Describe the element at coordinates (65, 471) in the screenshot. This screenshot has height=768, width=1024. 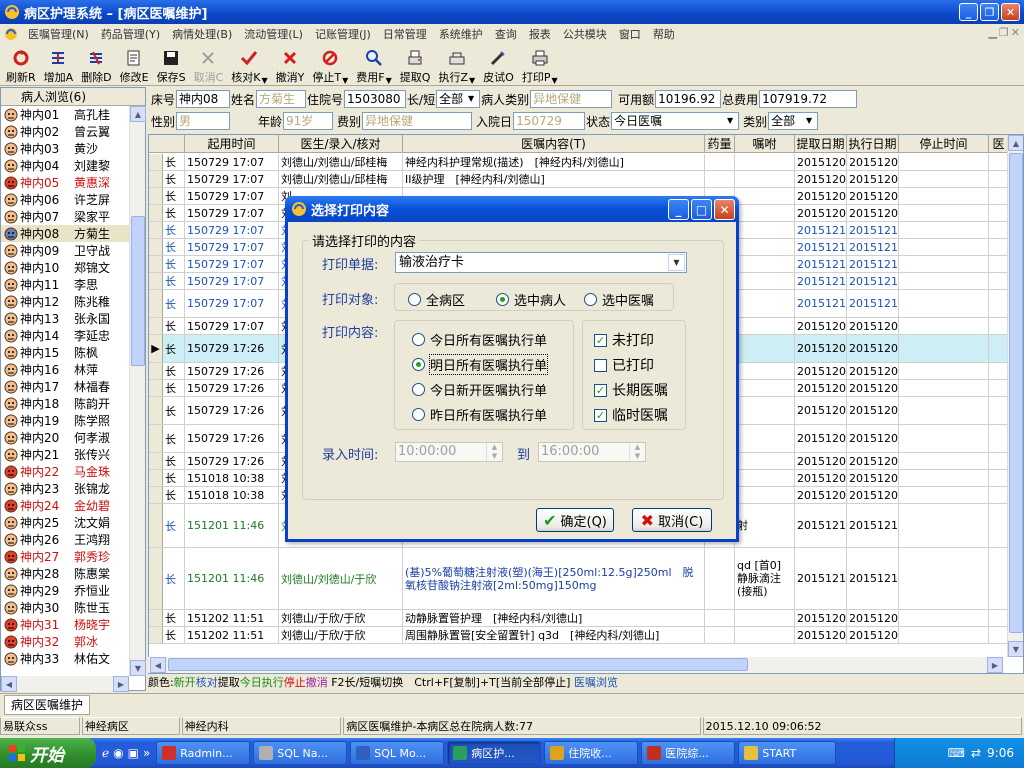
I see `patient-list-item: 神内22 马金珠` at that location.